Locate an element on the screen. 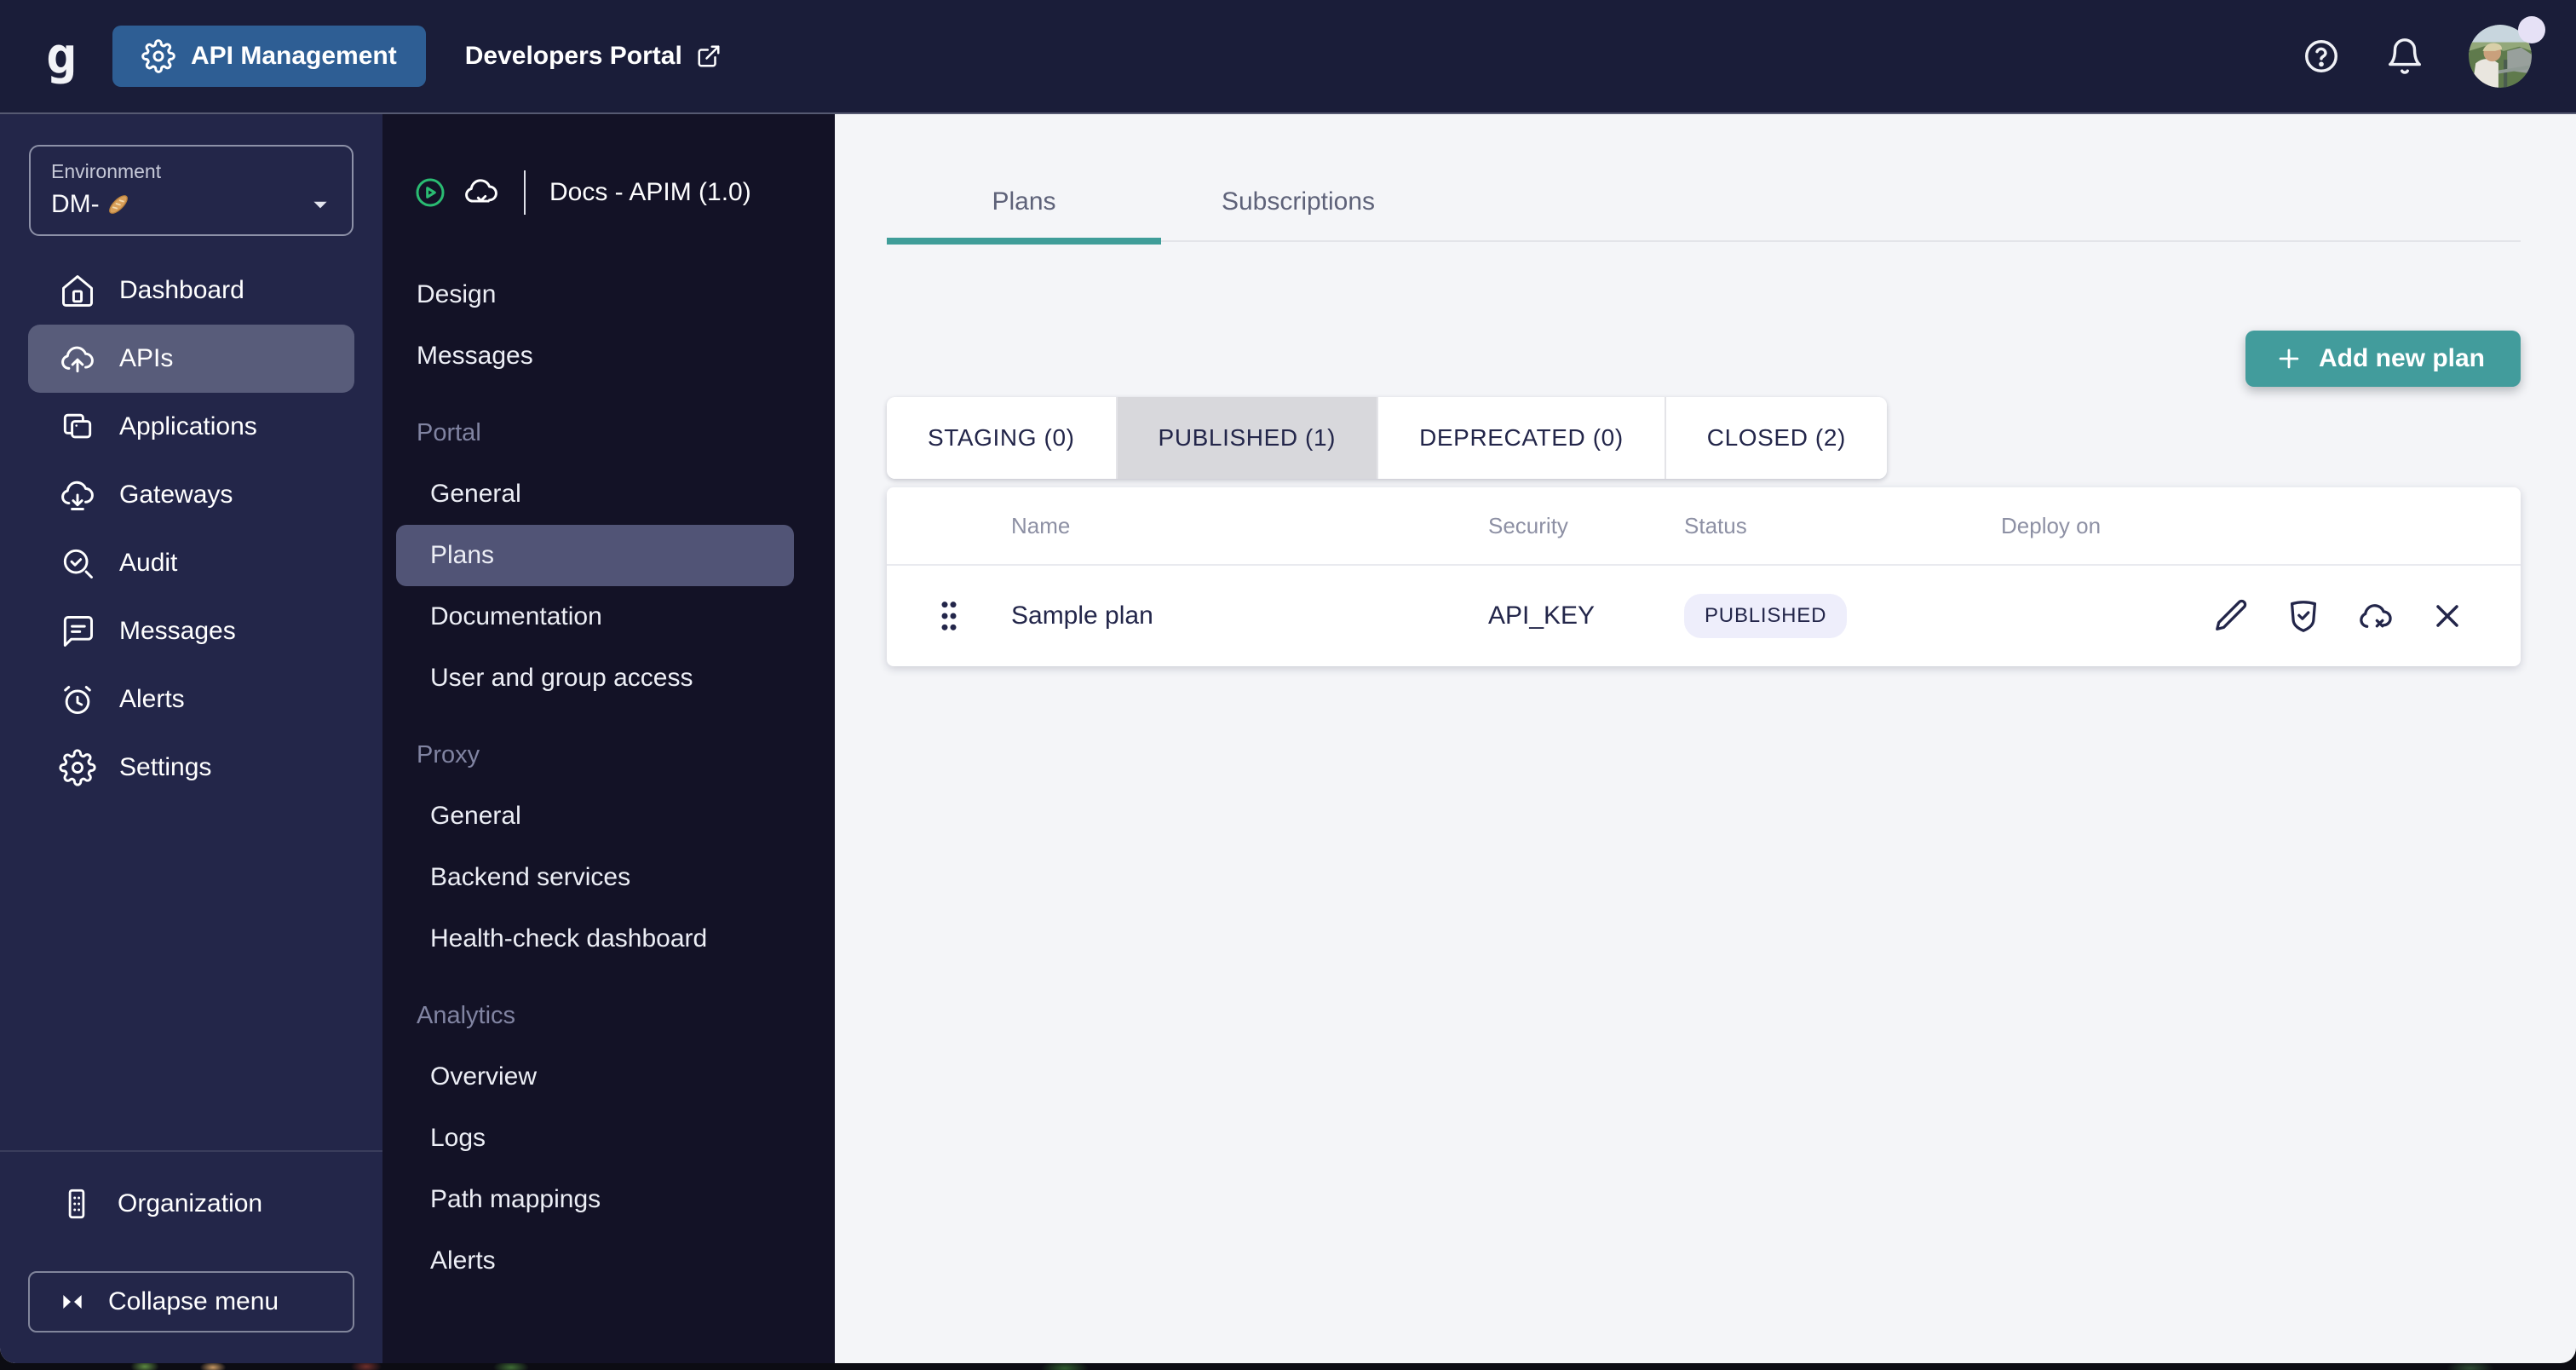 The image size is (2576, 1370). drag-handle is located at coordinates (949, 616).